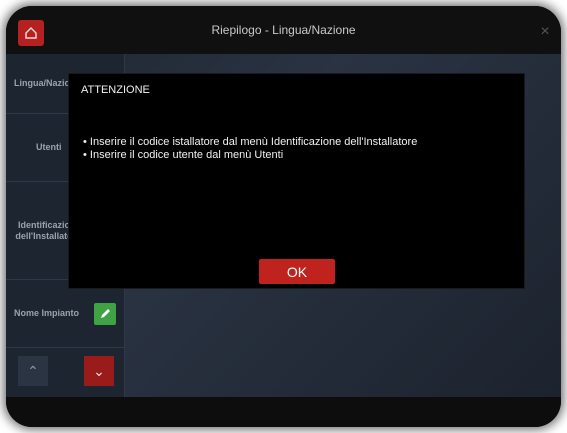  Describe the element at coordinates (283, 412) in the screenshot. I see `bottom-bar` at that location.